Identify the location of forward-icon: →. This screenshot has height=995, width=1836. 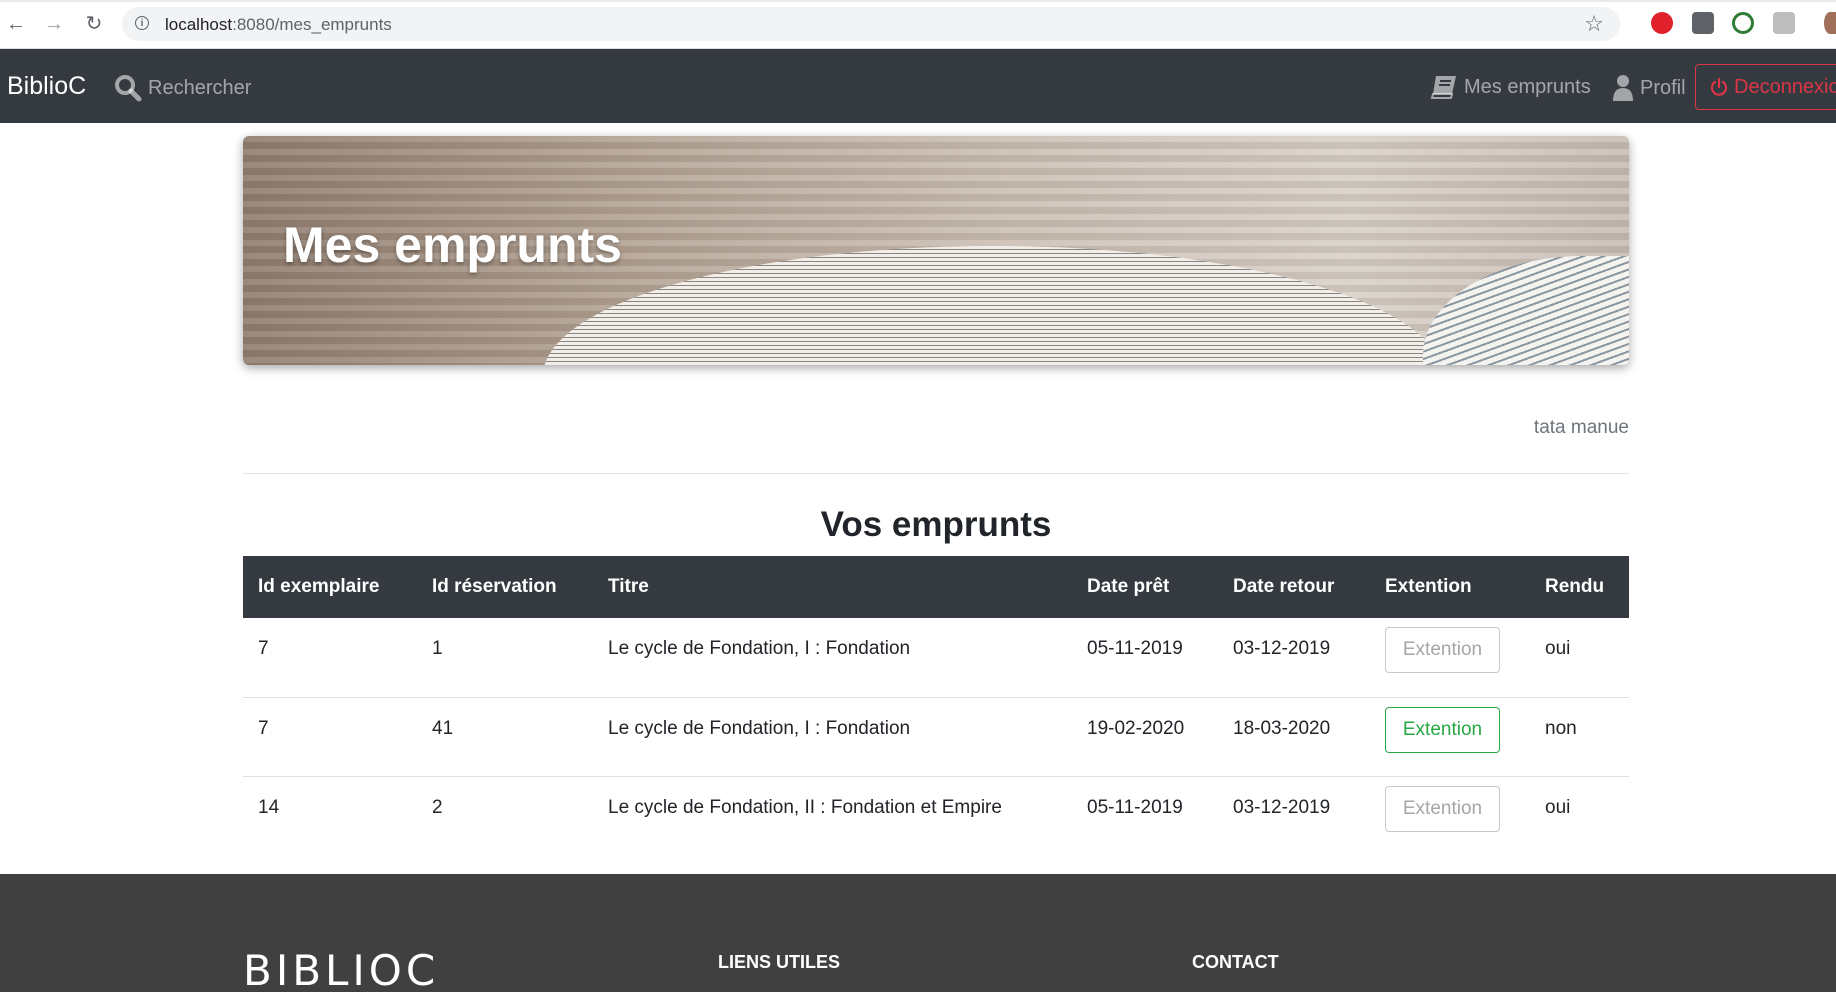
(54, 24).